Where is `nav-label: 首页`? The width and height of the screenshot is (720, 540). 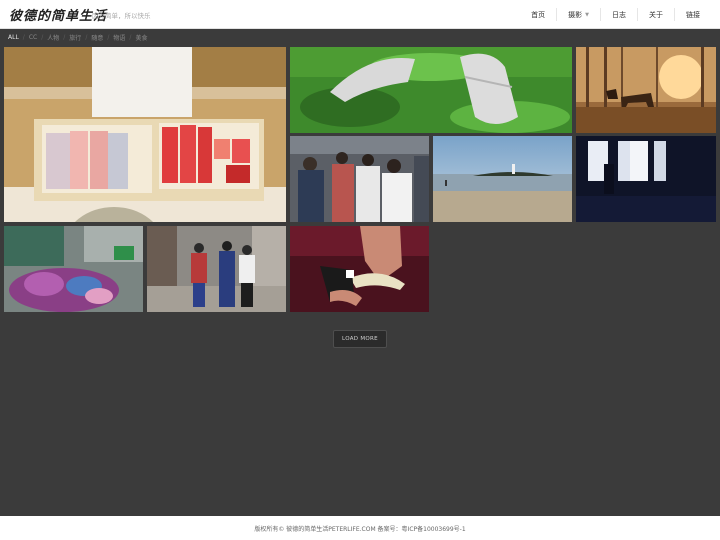 nav-label: 首页 is located at coordinates (538, 14).